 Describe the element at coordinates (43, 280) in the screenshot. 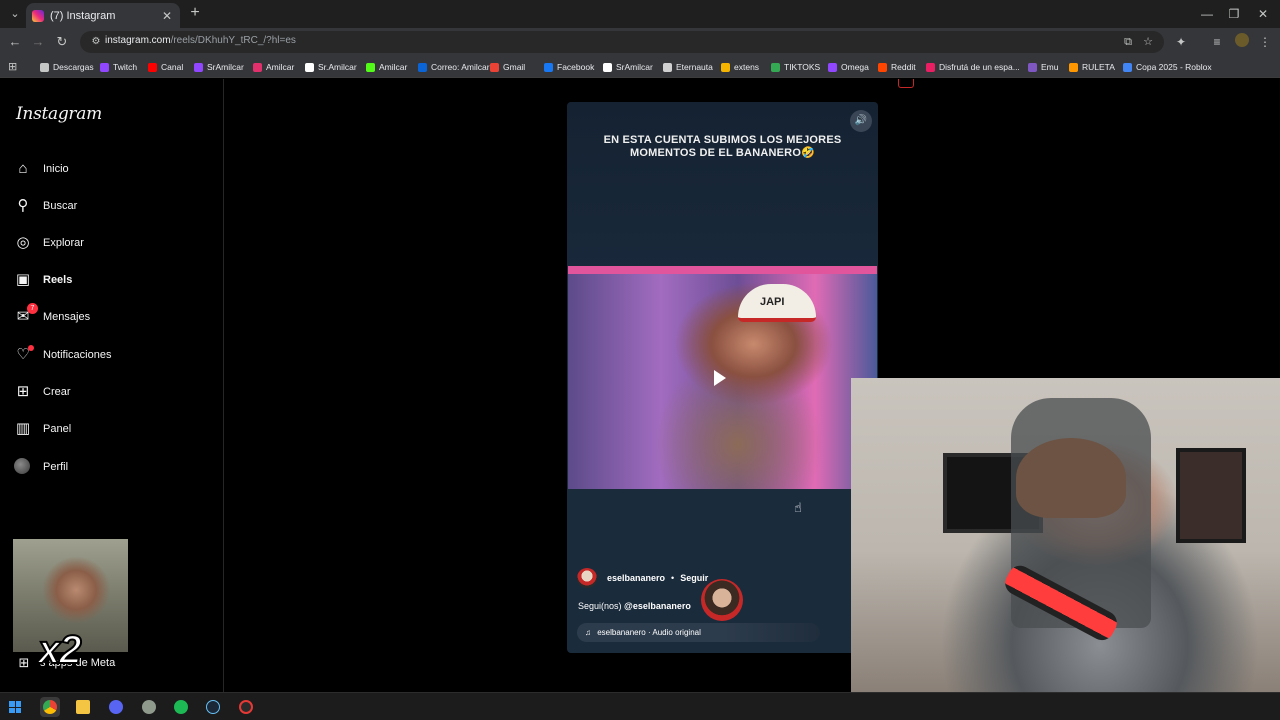

I see `nav-reels: ▣ Reels` at that location.